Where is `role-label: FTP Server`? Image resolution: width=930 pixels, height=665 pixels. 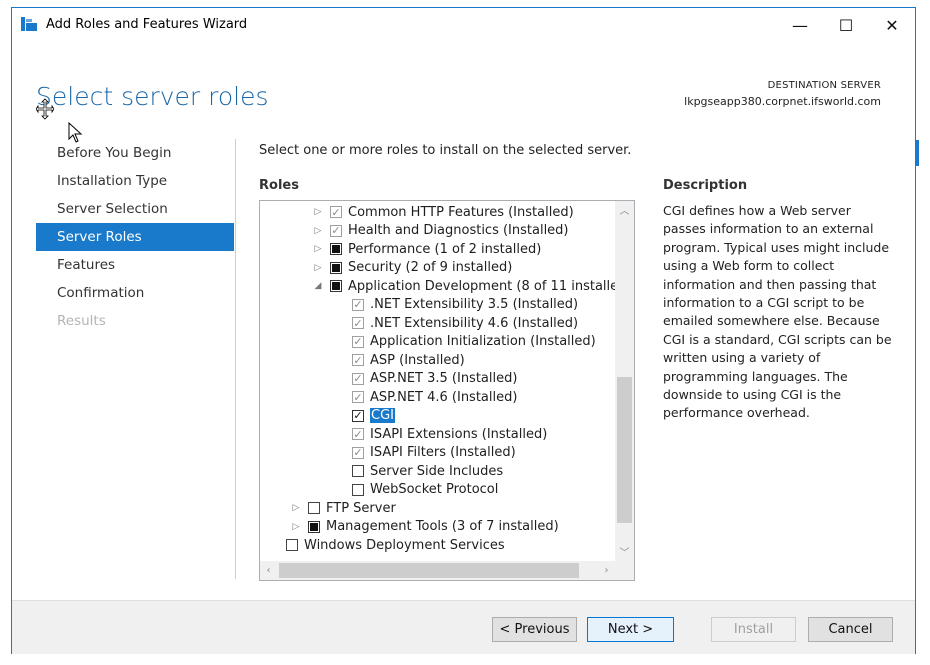
role-label: FTP Server is located at coordinates (361, 508).